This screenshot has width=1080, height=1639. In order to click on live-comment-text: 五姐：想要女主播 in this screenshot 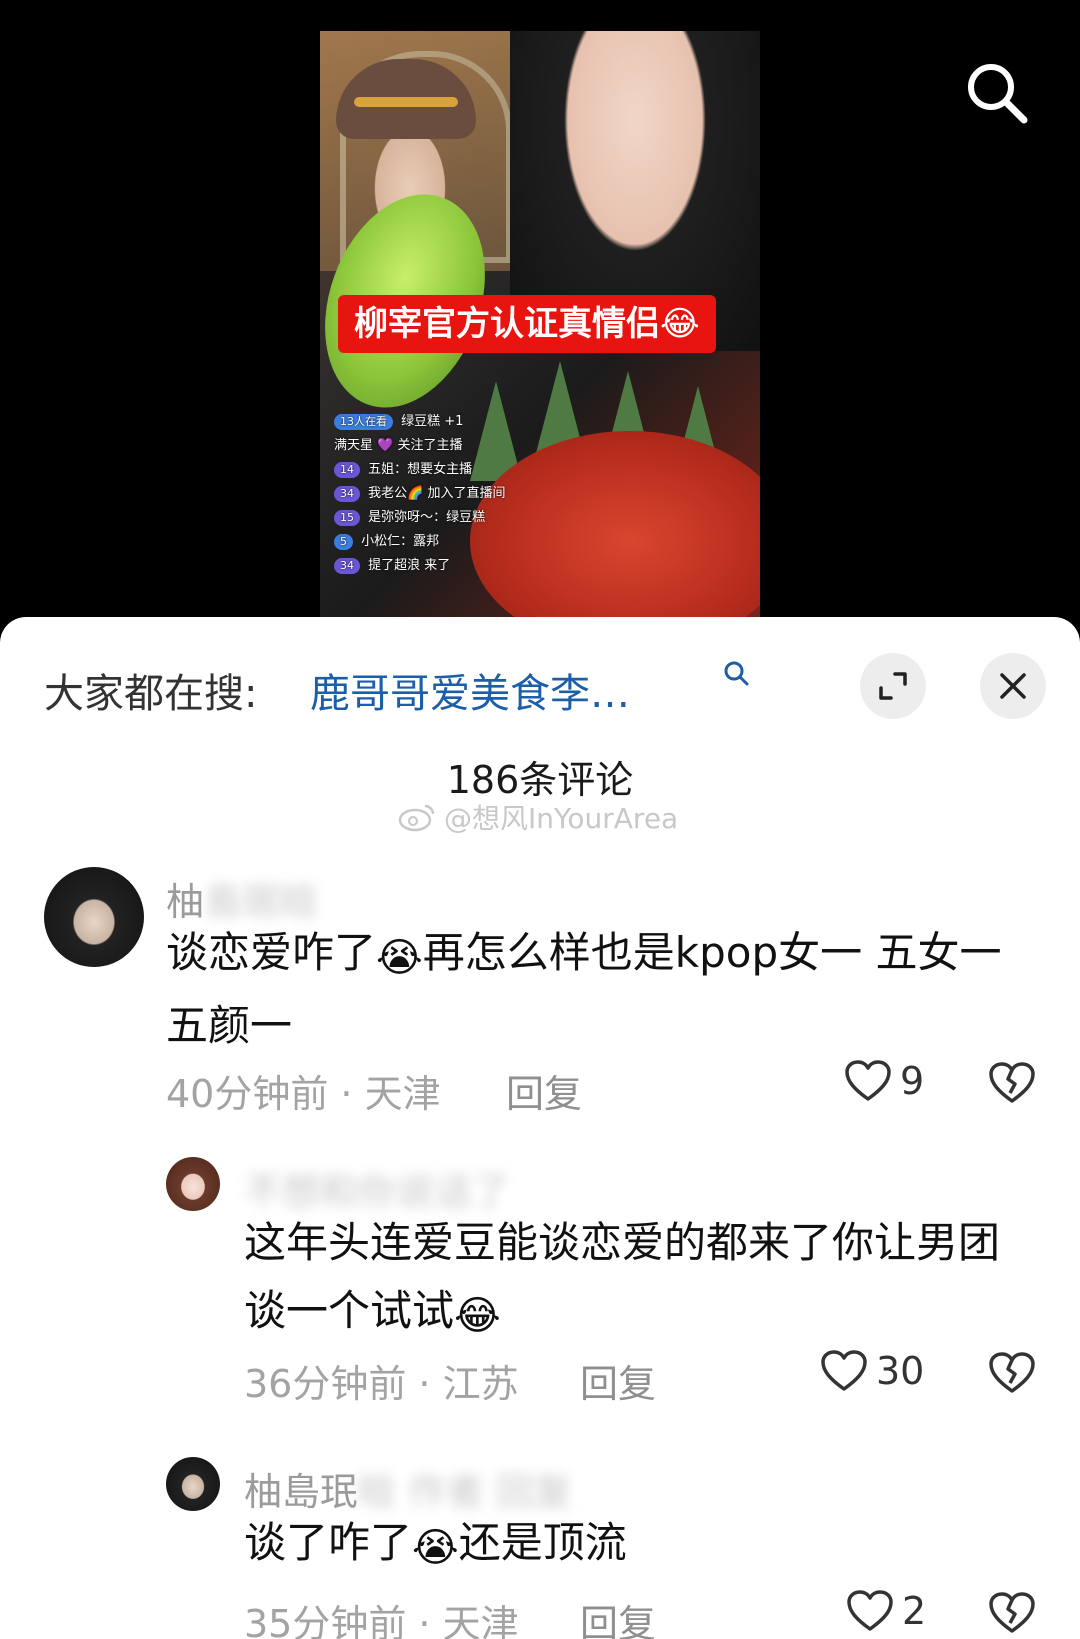, I will do `click(420, 469)`.